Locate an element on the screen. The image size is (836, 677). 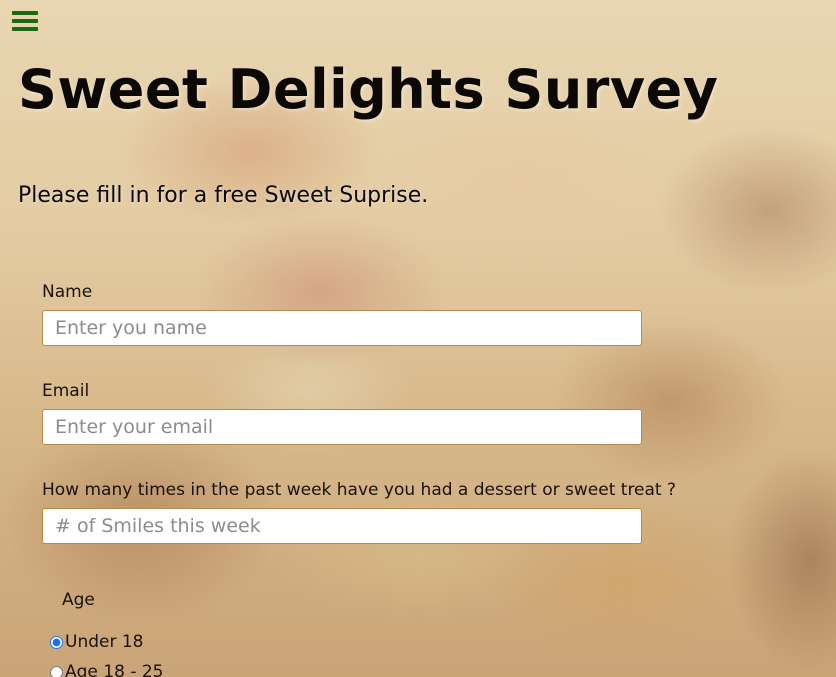
hamburger-menu-icon is located at coordinates (25, 22).